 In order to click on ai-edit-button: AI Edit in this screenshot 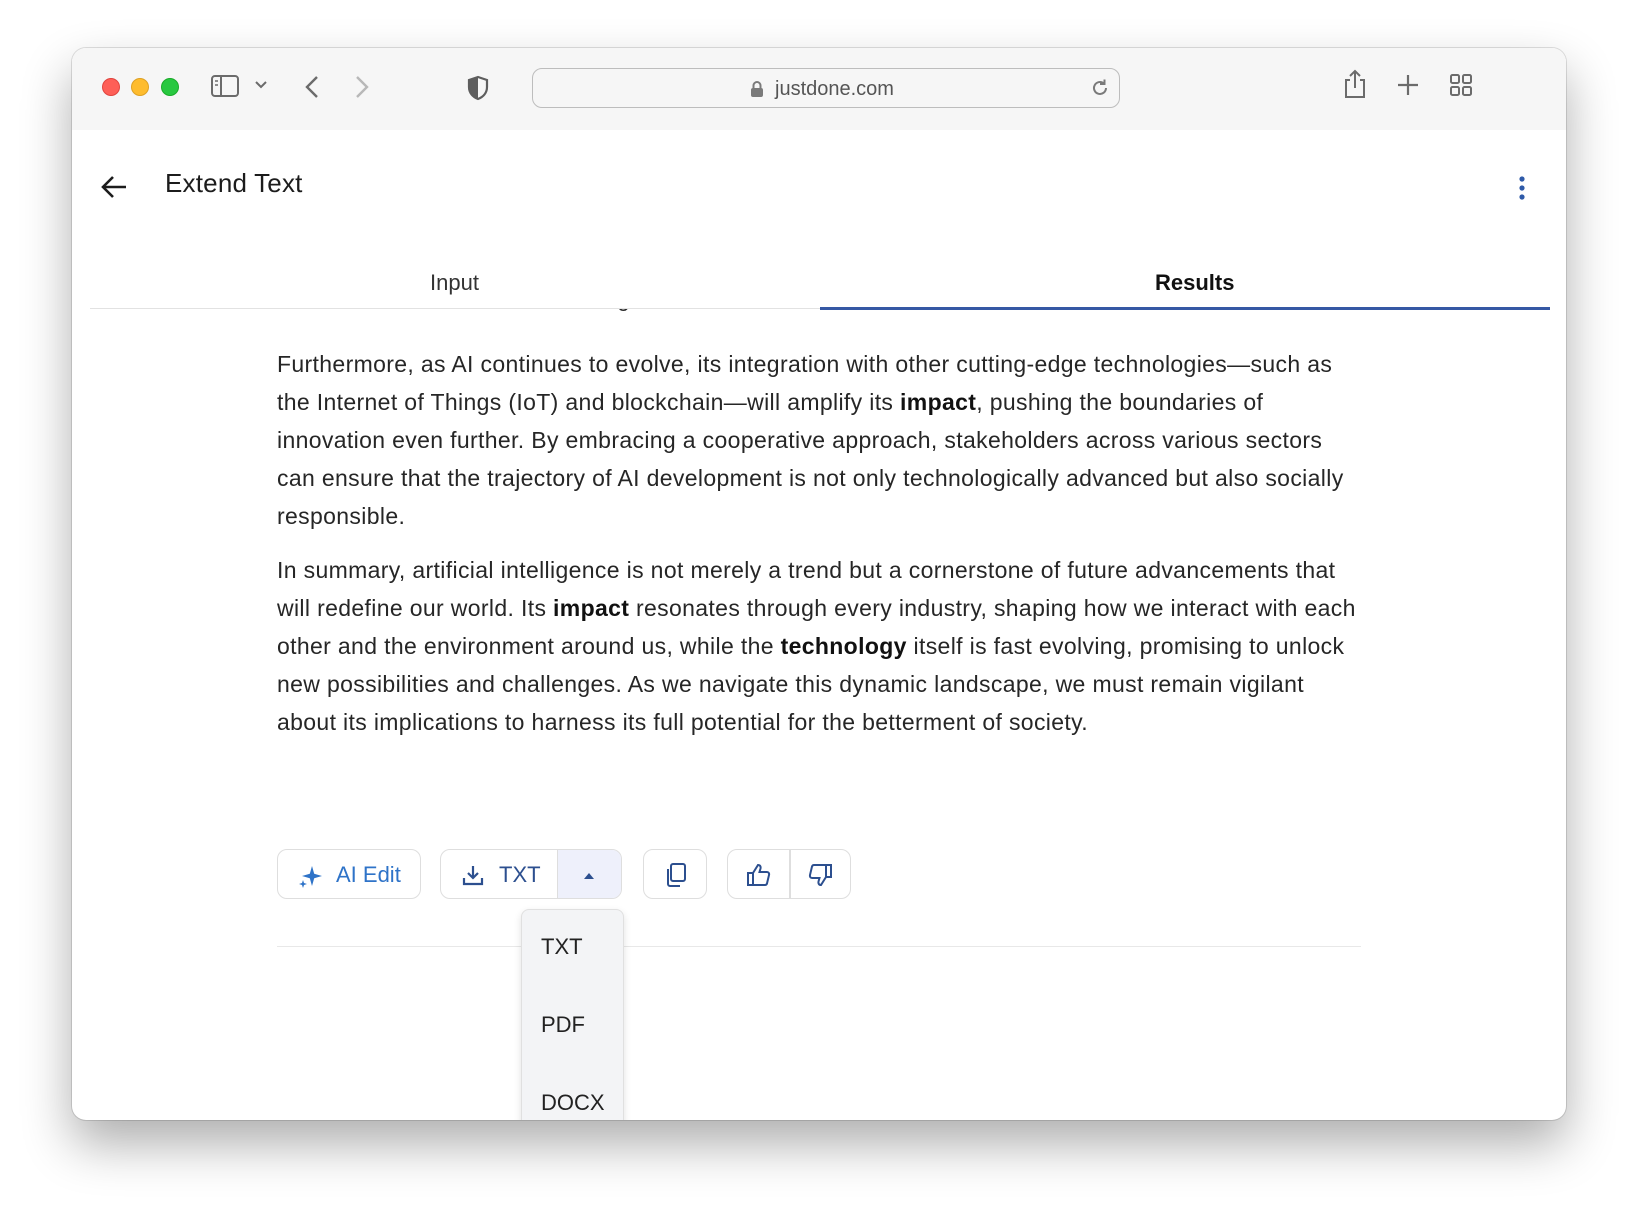, I will do `click(349, 874)`.